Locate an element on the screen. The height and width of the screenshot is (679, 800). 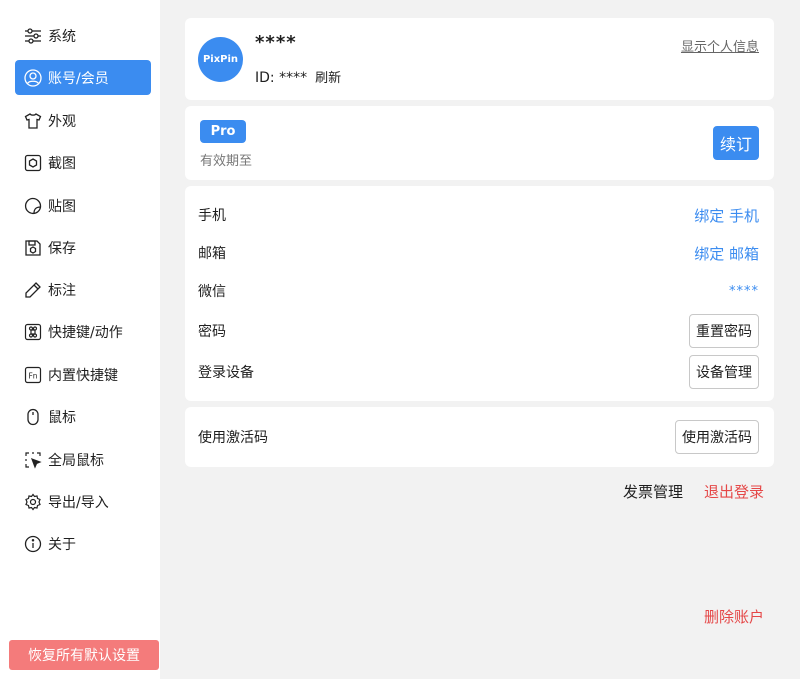
fn-key-icon: Fn is located at coordinates (33, 375).